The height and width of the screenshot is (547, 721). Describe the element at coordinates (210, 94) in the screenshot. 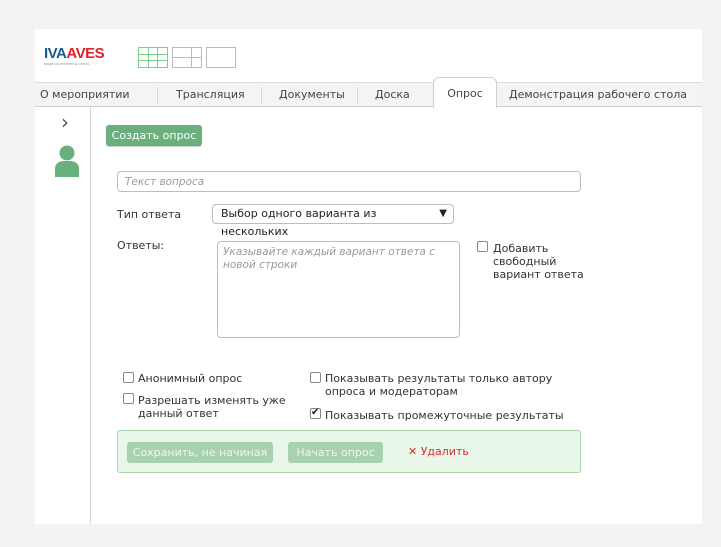

I see `tab-broadcast: Трансляция` at that location.